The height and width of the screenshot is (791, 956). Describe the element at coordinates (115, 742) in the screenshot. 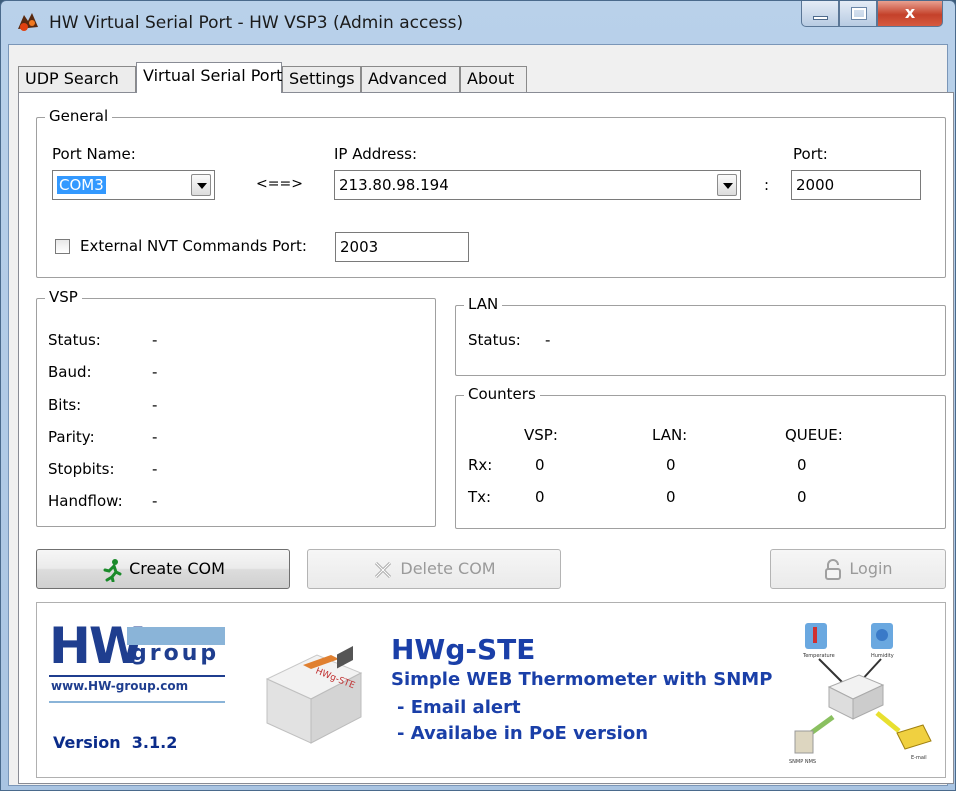

I see `version-text: Version 3.1.2` at that location.